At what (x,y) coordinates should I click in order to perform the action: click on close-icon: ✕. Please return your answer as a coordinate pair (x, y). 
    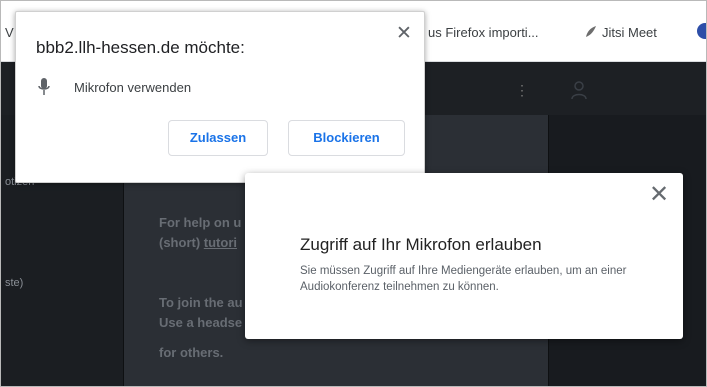
    Looking at the image, I should click on (404, 34).